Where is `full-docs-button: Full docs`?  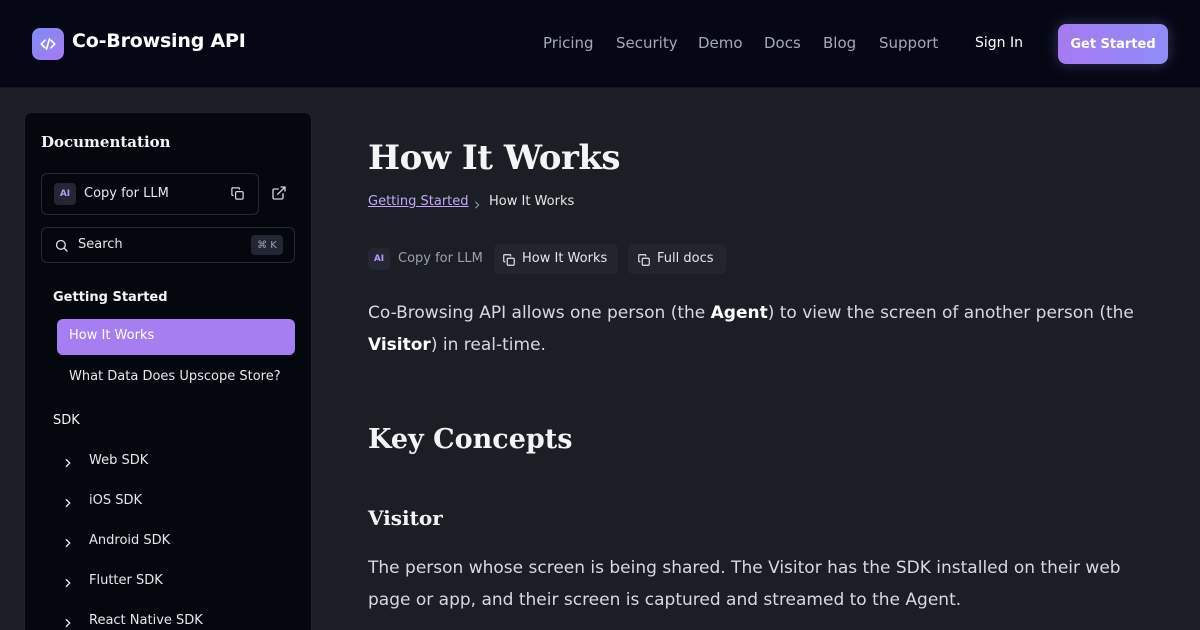
full-docs-button: Full docs is located at coordinates (677, 259).